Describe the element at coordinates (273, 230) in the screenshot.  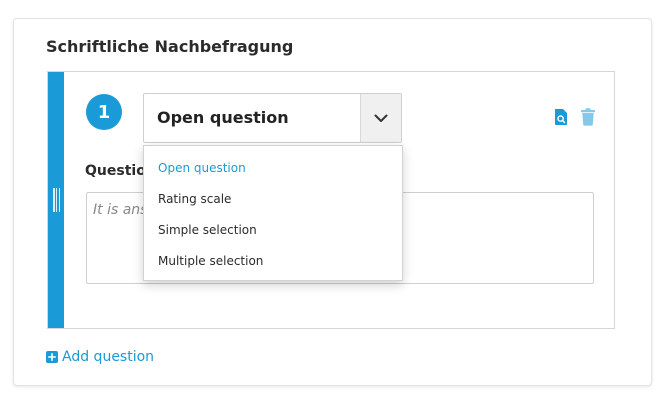
I see `dropdown-option-simple-selection: Simple selection` at that location.